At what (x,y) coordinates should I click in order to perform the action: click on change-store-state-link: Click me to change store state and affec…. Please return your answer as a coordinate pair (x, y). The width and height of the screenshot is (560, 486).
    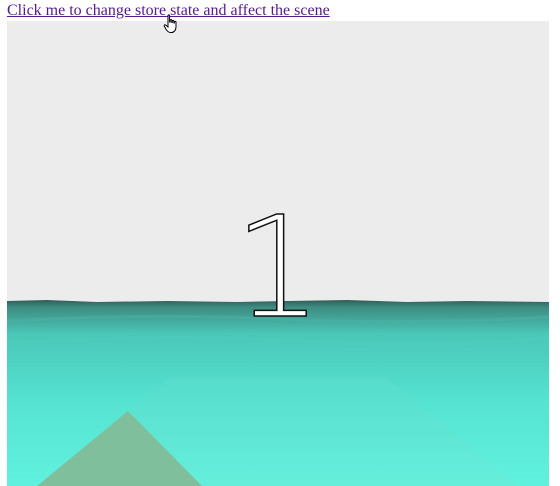
    Looking at the image, I should click on (168, 11).